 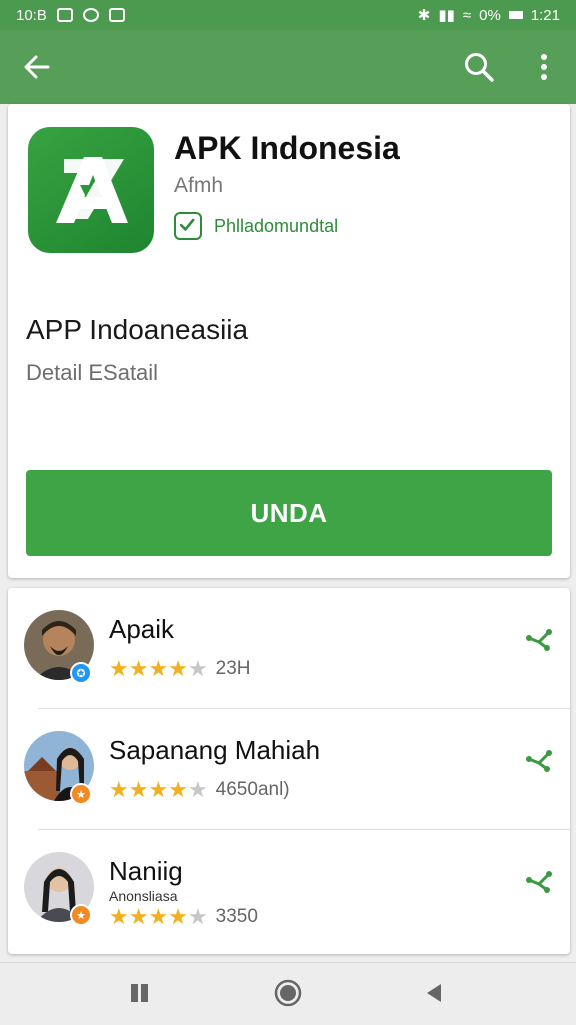 What do you see at coordinates (446, 15) in the screenshot?
I see `signal-icon: ▮▮` at bounding box center [446, 15].